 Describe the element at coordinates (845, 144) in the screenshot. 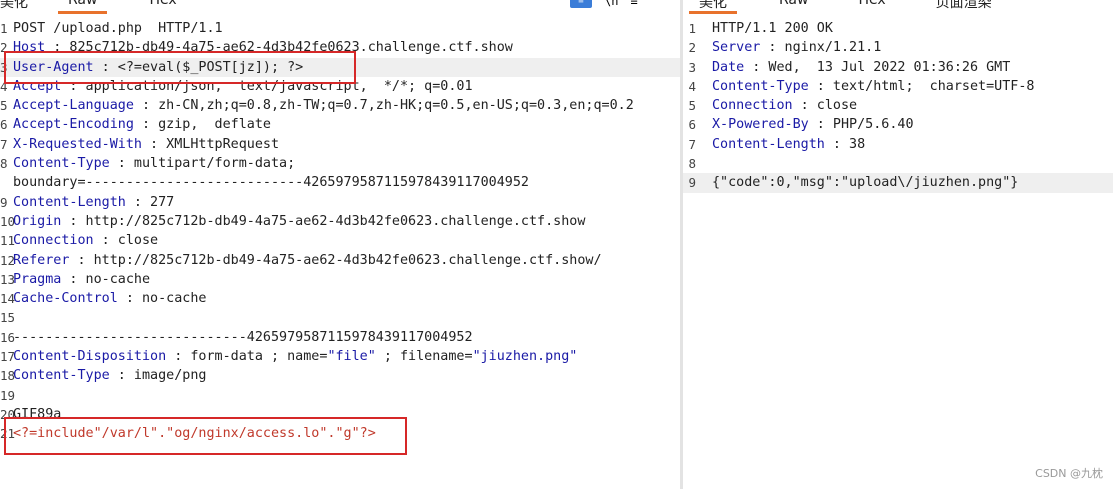

I see `line-segment: : 38` at that location.